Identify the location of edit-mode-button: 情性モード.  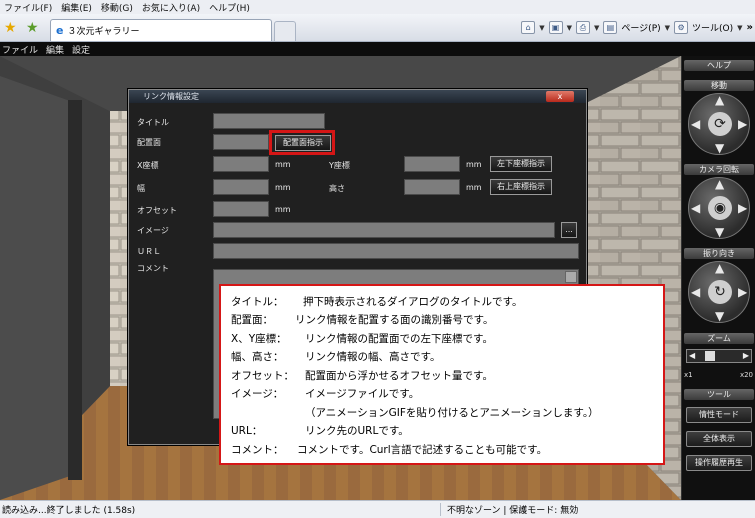
(719, 415).